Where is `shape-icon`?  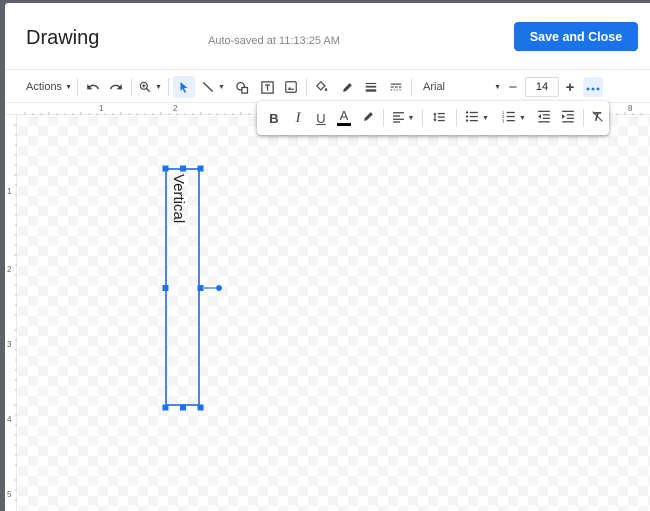 shape-icon is located at coordinates (242, 87).